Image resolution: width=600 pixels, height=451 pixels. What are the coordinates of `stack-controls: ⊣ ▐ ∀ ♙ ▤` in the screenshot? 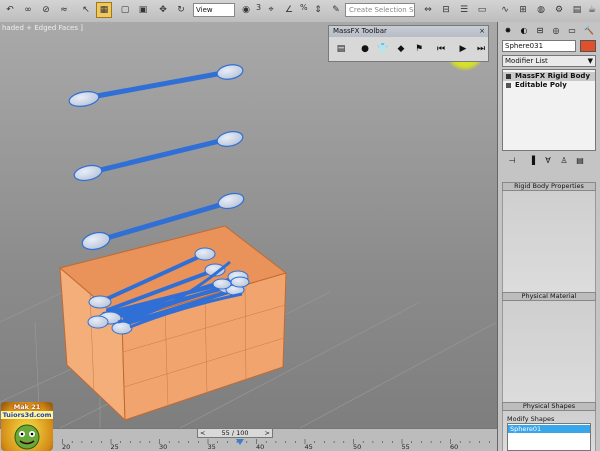 It's located at (549, 160).